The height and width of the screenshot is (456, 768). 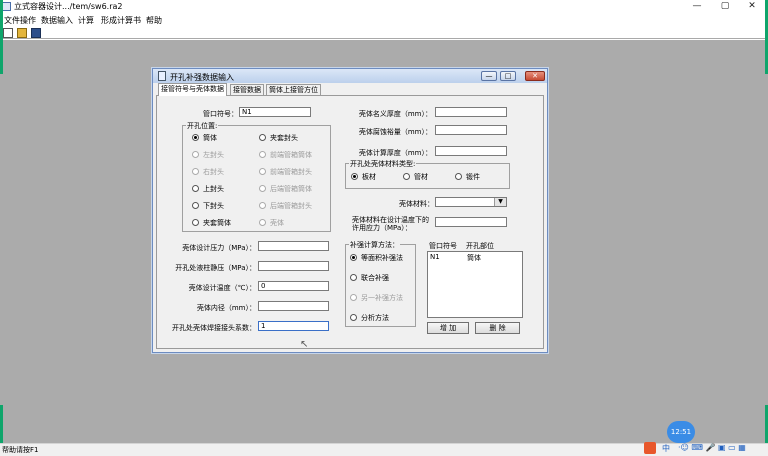 I want to click on opening-position-radio: 上封头, so click(x=208, y=189).